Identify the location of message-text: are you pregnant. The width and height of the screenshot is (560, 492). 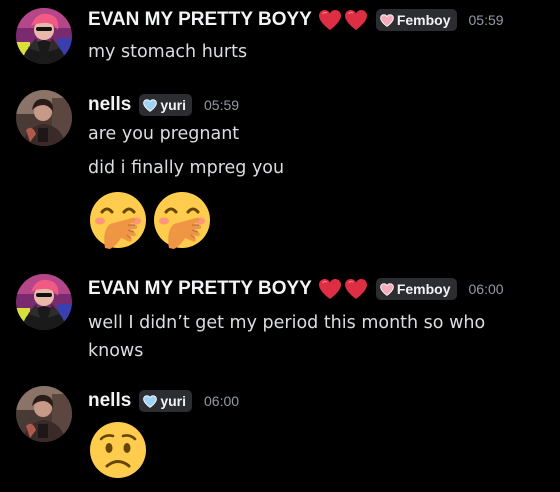
(164, 134).